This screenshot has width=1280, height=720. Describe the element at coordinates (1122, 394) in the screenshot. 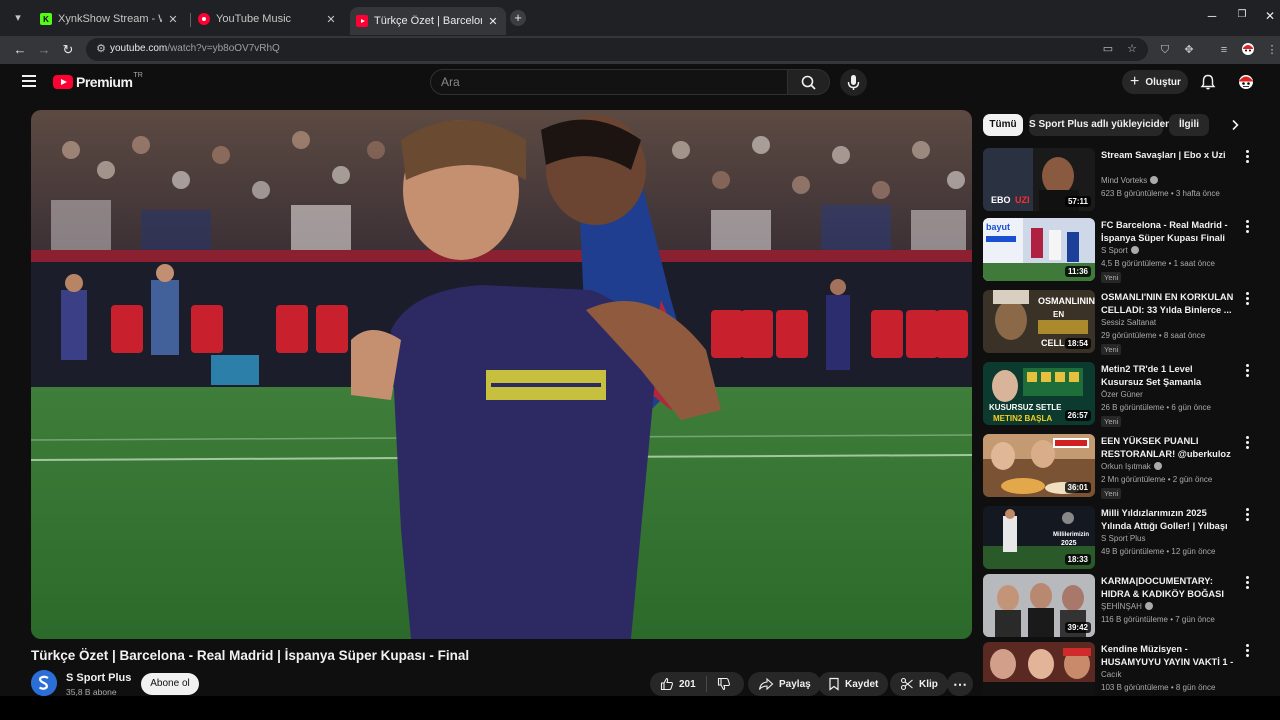

I see `rec-channel: Özer Güner` at that location.